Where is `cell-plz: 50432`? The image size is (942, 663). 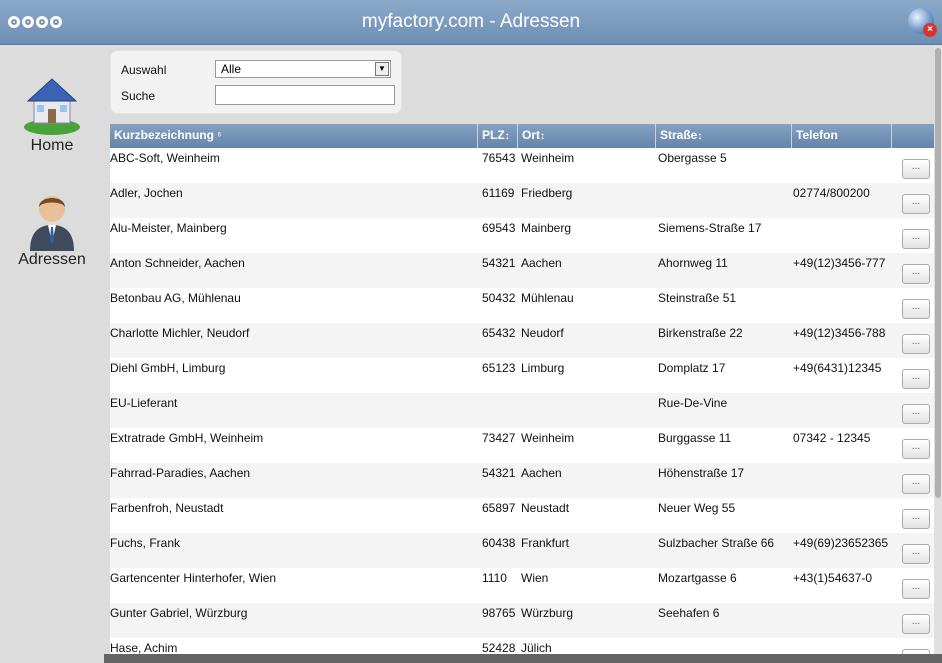
cell-plz: 50432 is located at coordinates (499, 298).